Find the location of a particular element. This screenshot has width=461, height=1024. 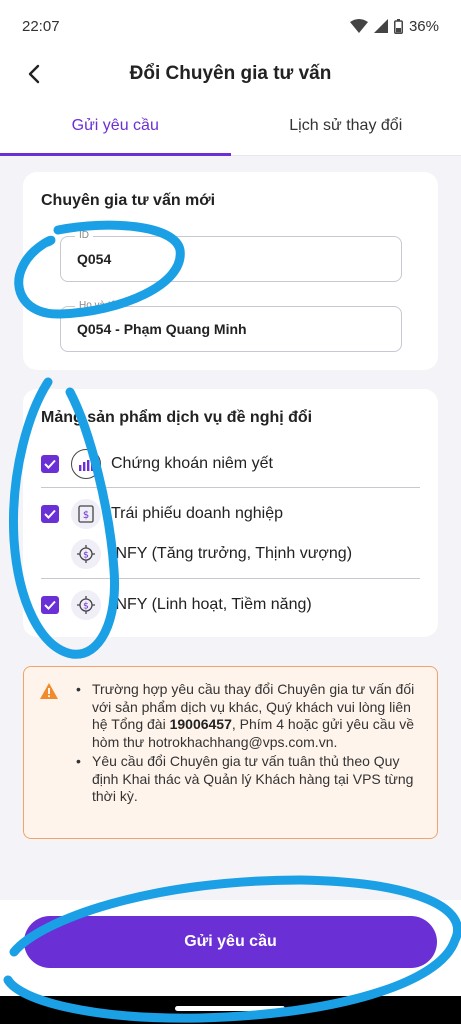

status-icons: 36% is located at coordinates (394, 26).